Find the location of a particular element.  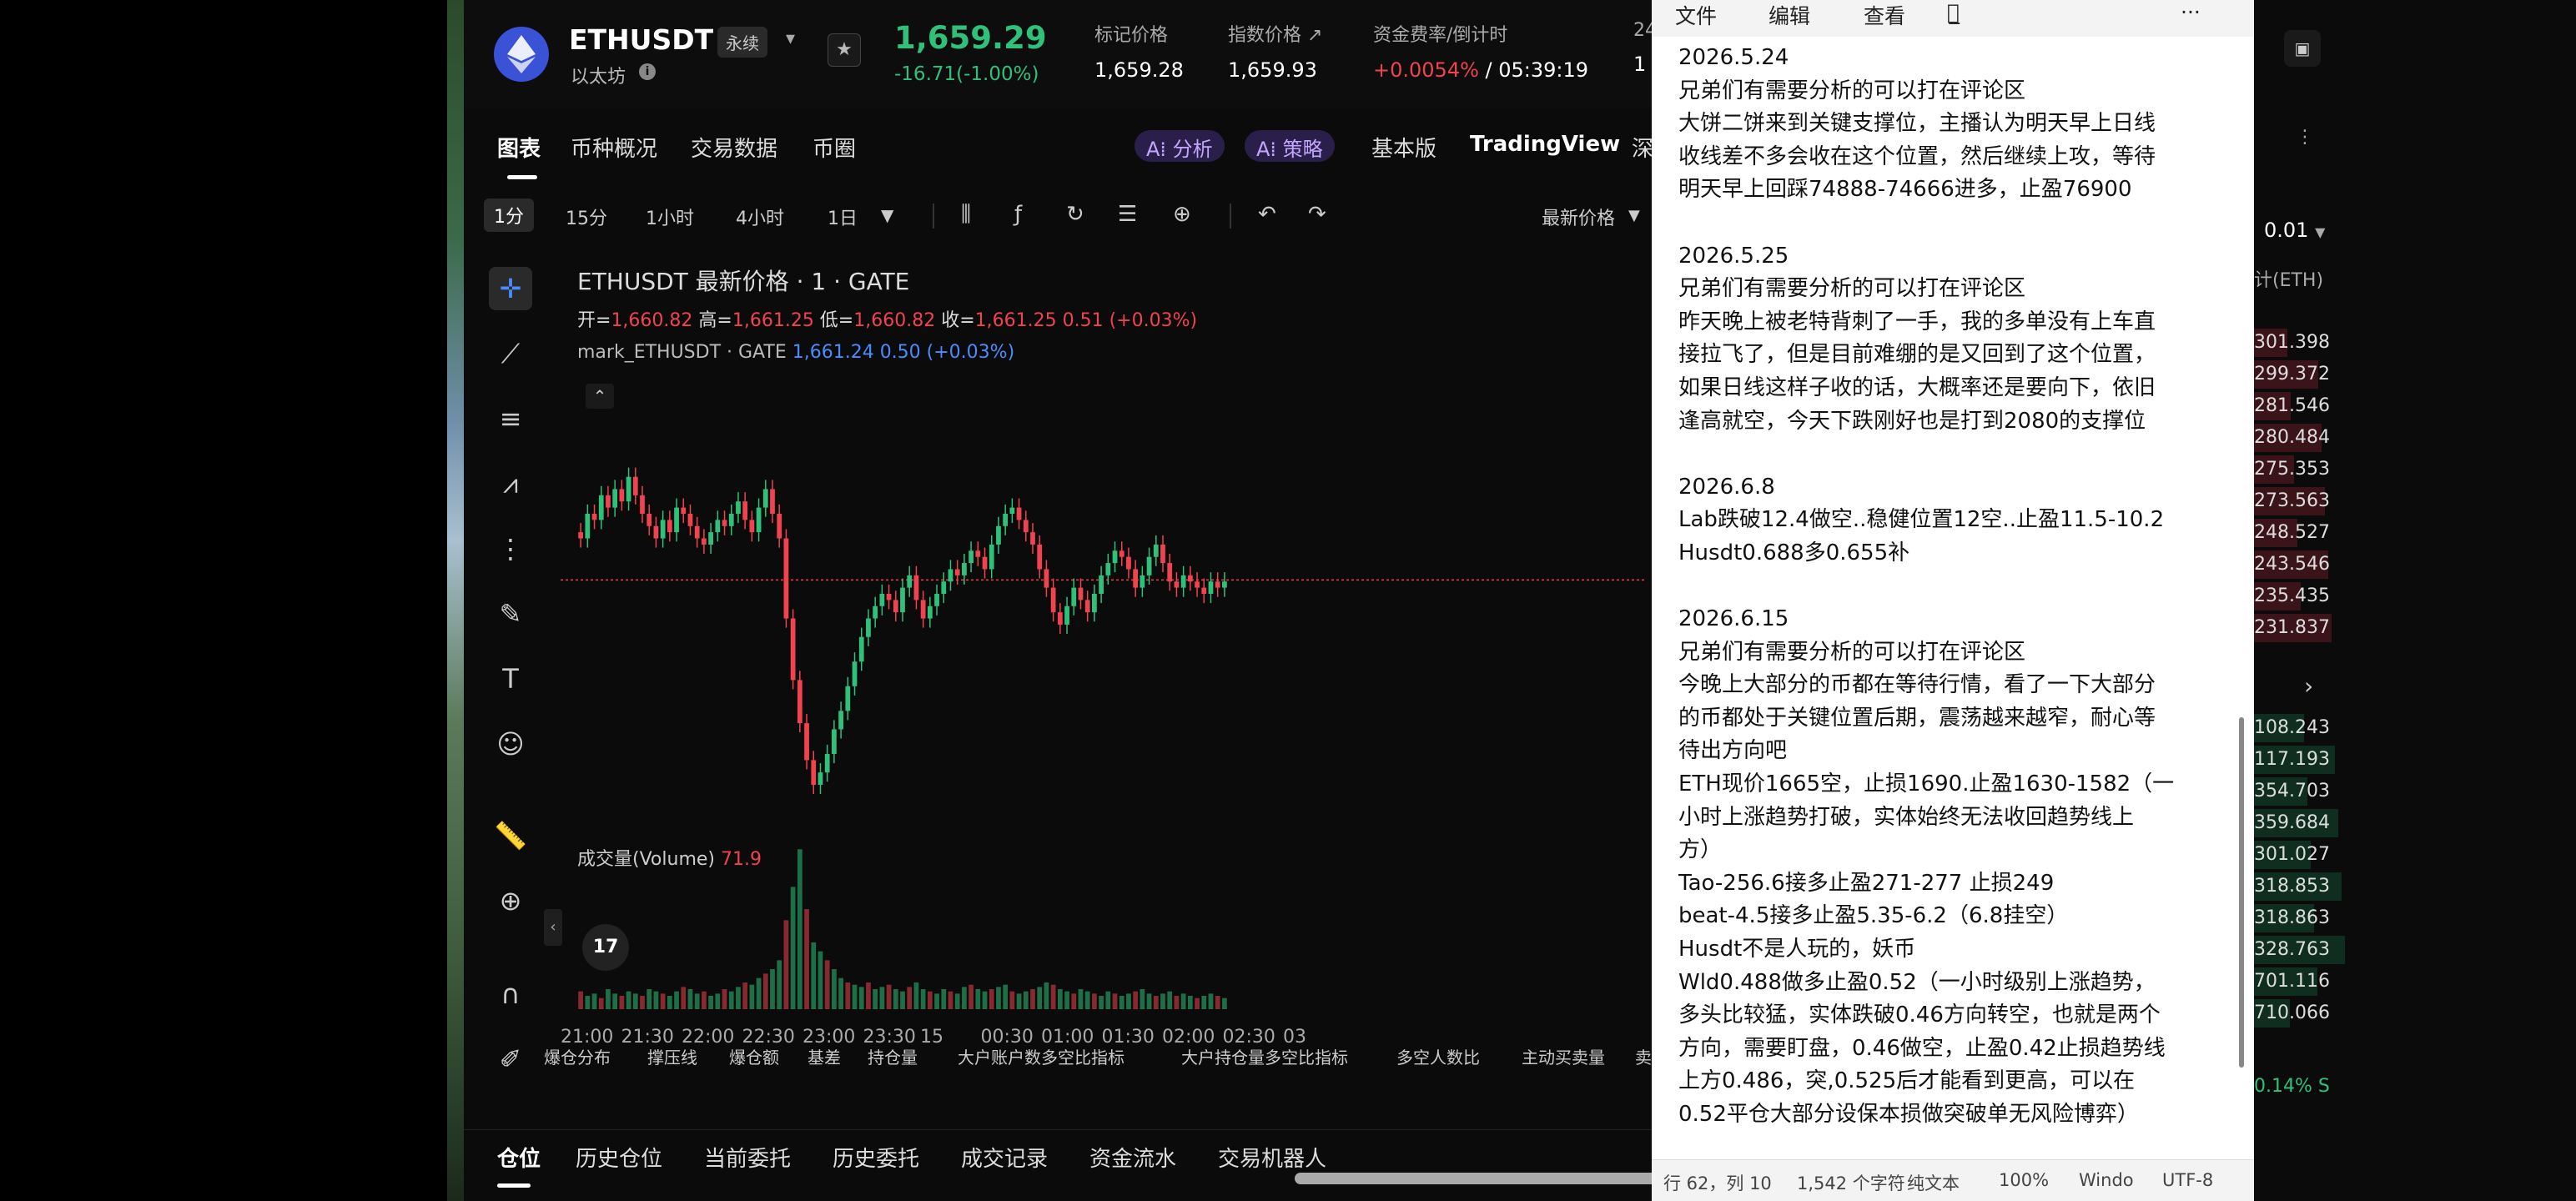

collapse-legend-icon: ⌃ is located at coordinates (600, 397).